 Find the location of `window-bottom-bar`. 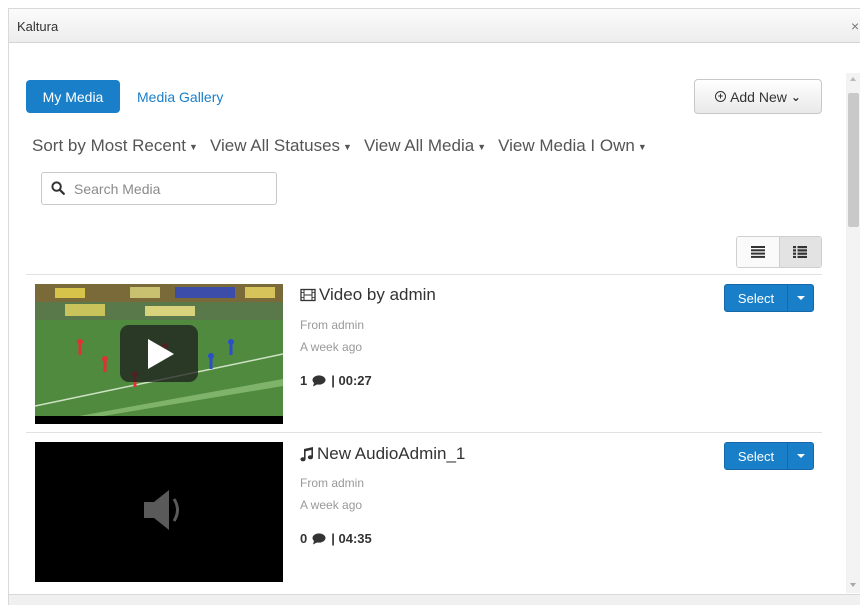

window-bottom-bar is located at coordinates (434, 599).